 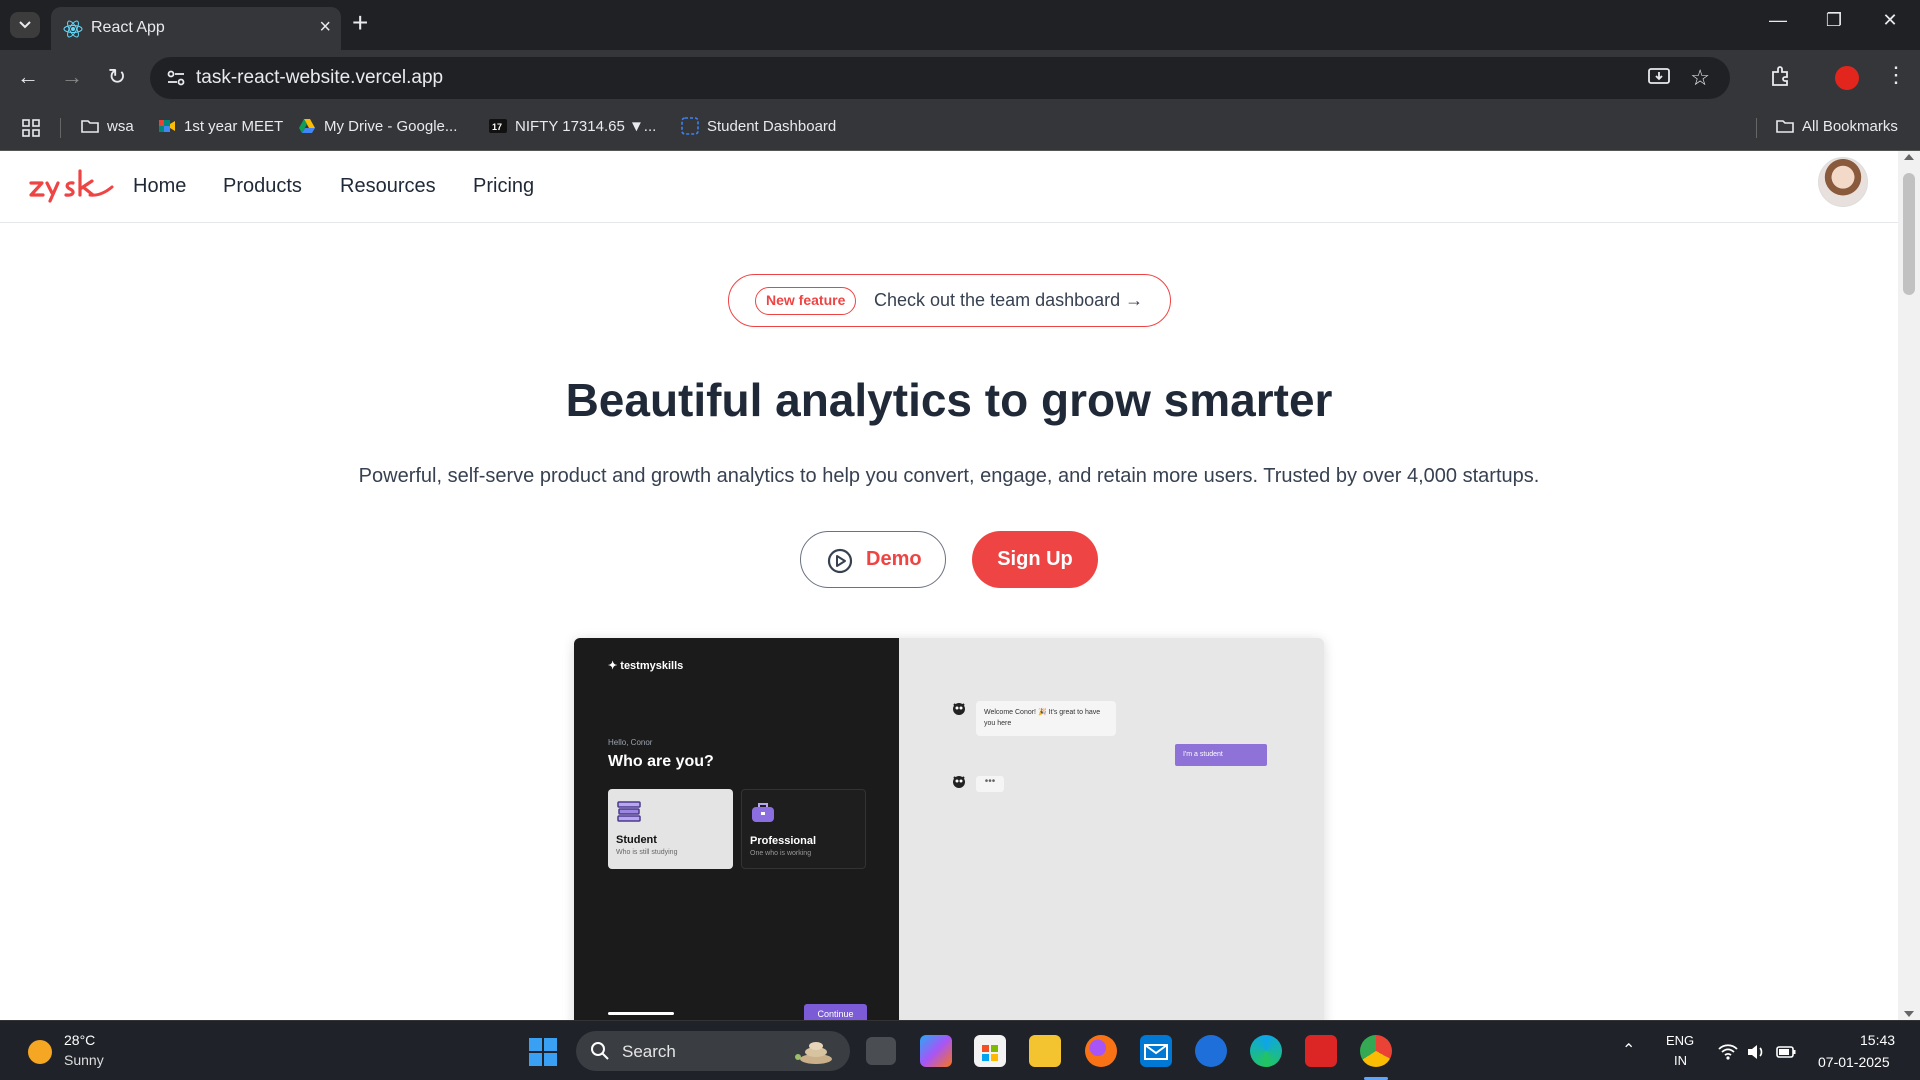 I want to click on language-indicator: ENG, so click(x=1680, y=1040).